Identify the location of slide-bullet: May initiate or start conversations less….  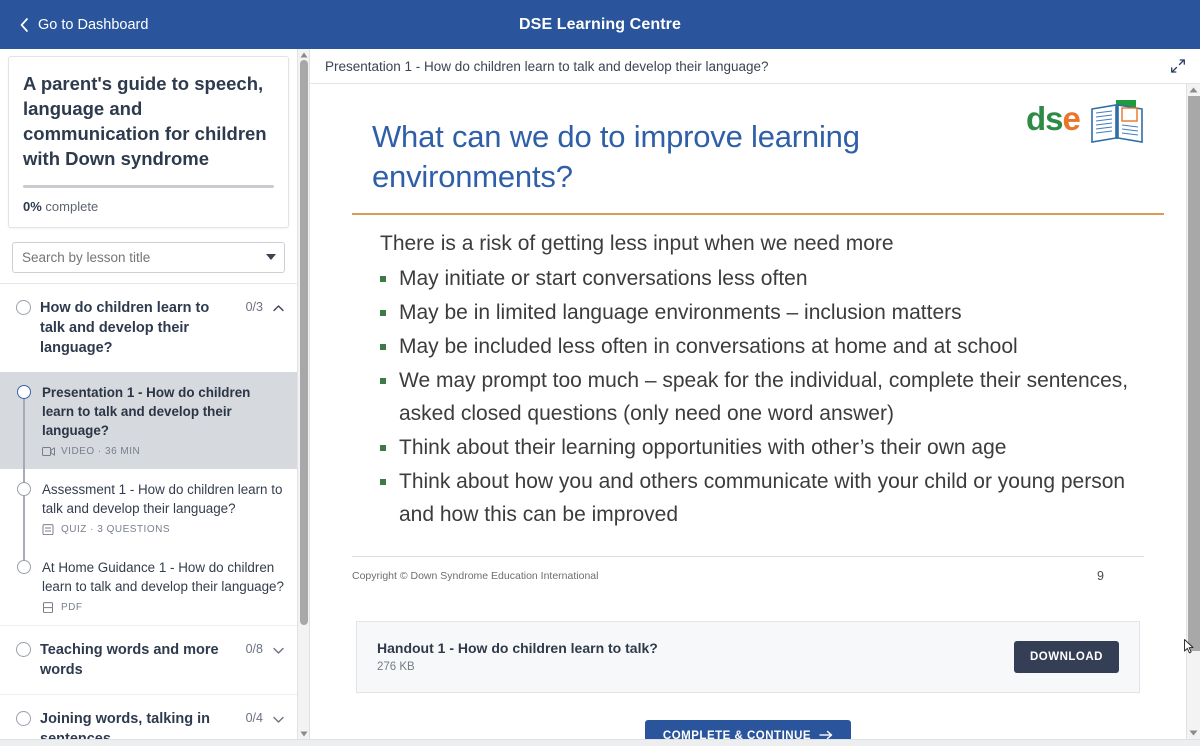
(772, 278).